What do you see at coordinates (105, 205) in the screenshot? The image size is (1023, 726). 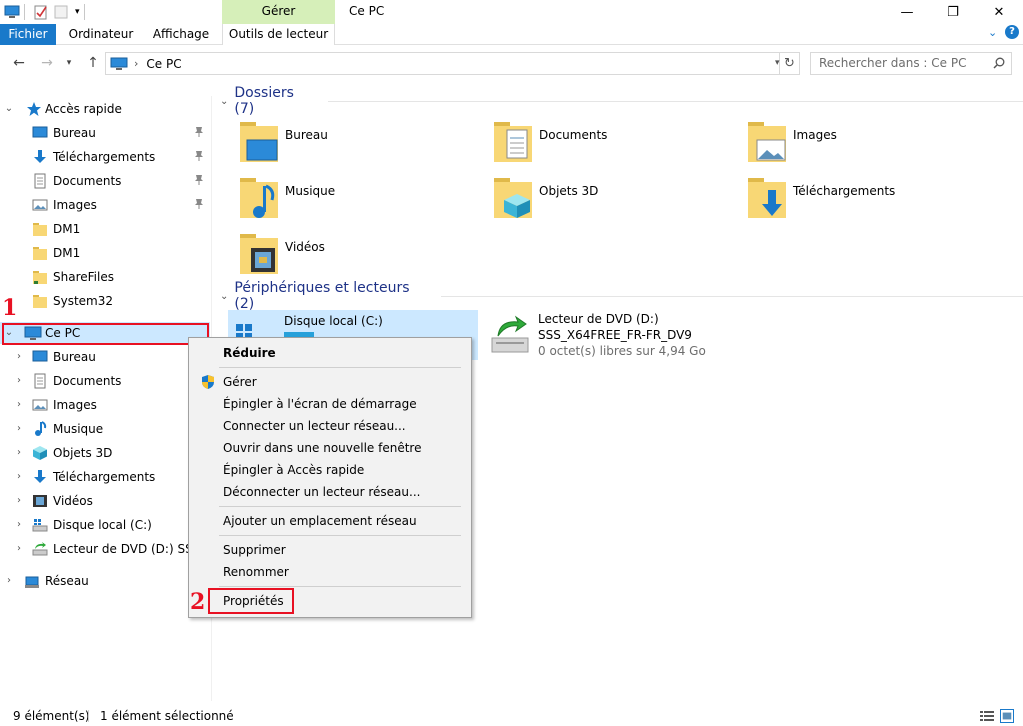 I see `sidebar-item-images-quick: Images` at bounding box center [105, 205].